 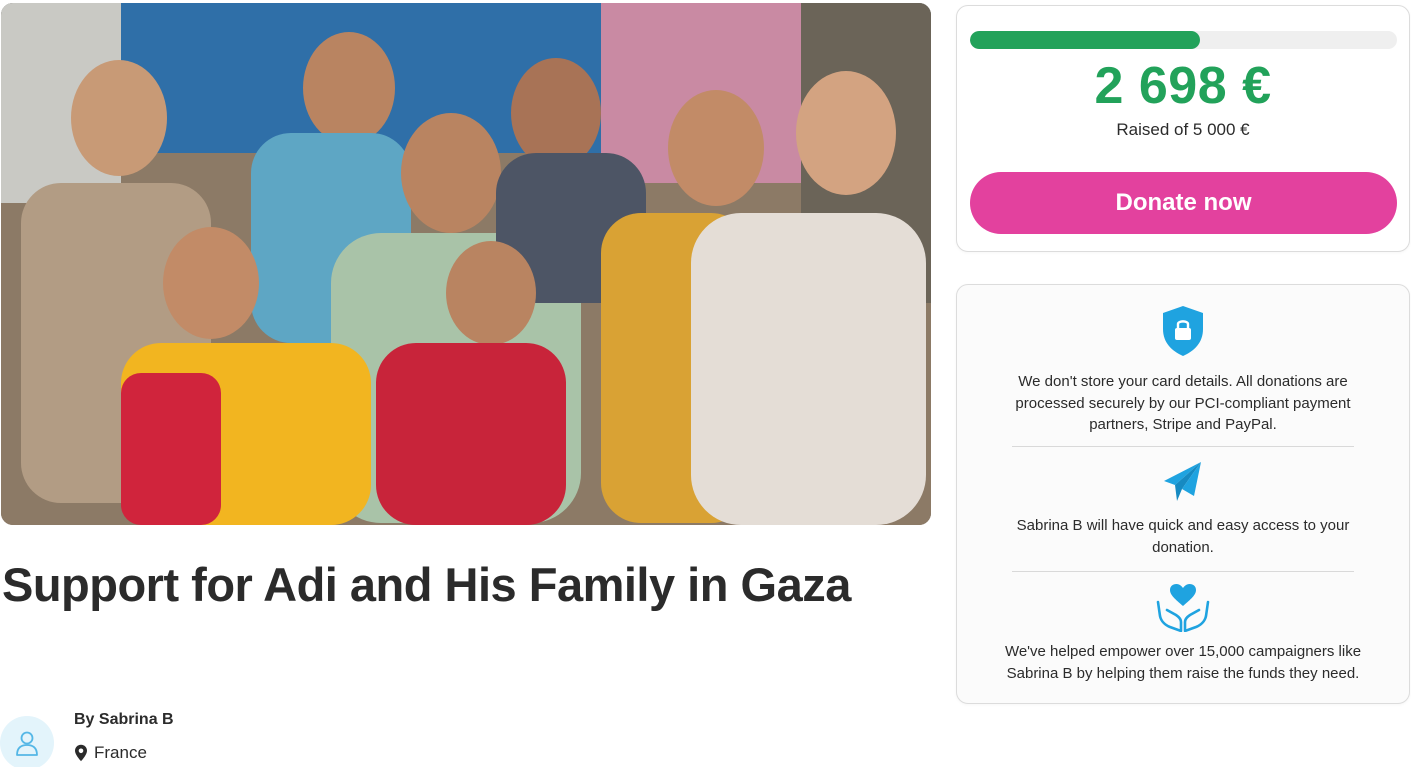 I want to click on shield-lock-icon, so click(x=1183, y=331).